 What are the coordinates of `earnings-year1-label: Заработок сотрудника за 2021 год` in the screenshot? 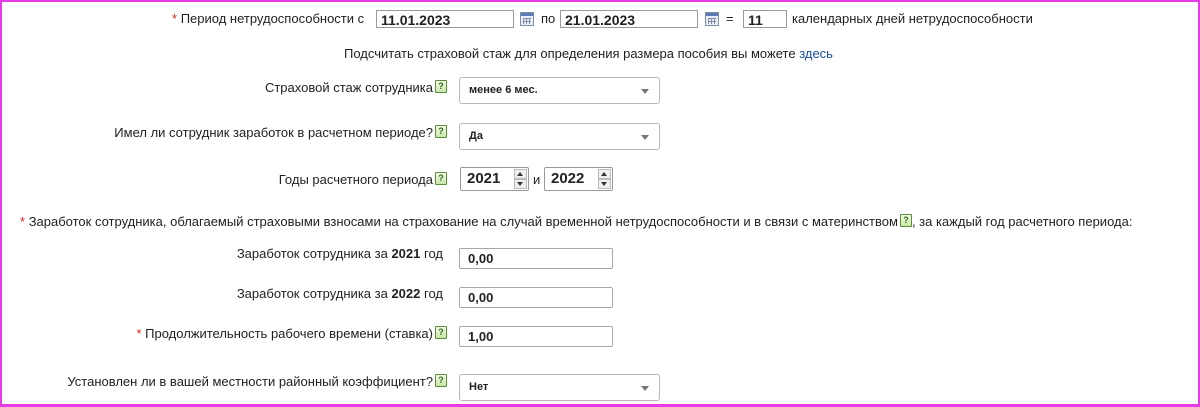 It's located at (340, 253).